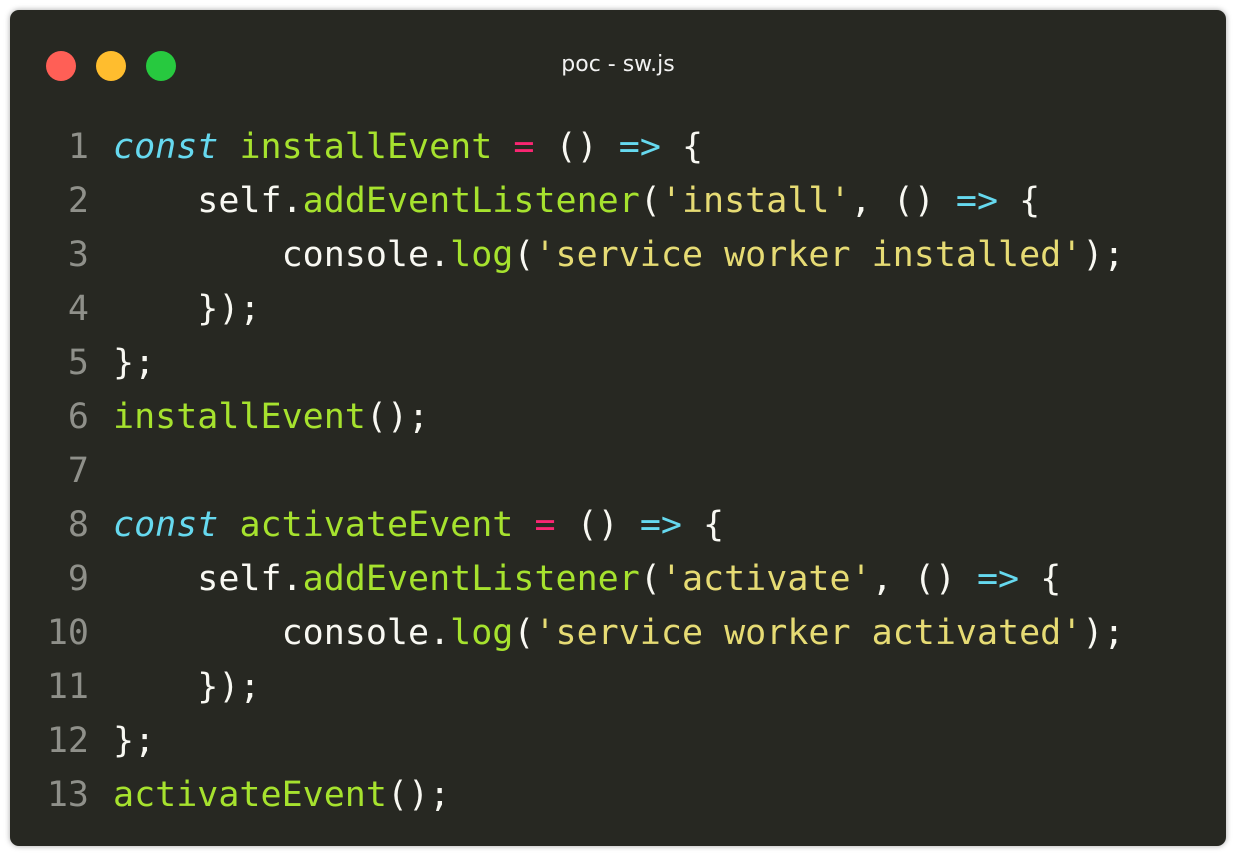 The image size is (1236, 858). Describe the element at coordinates (618, 309) in the screenshot. I see `code-line: 4 });` at that location.